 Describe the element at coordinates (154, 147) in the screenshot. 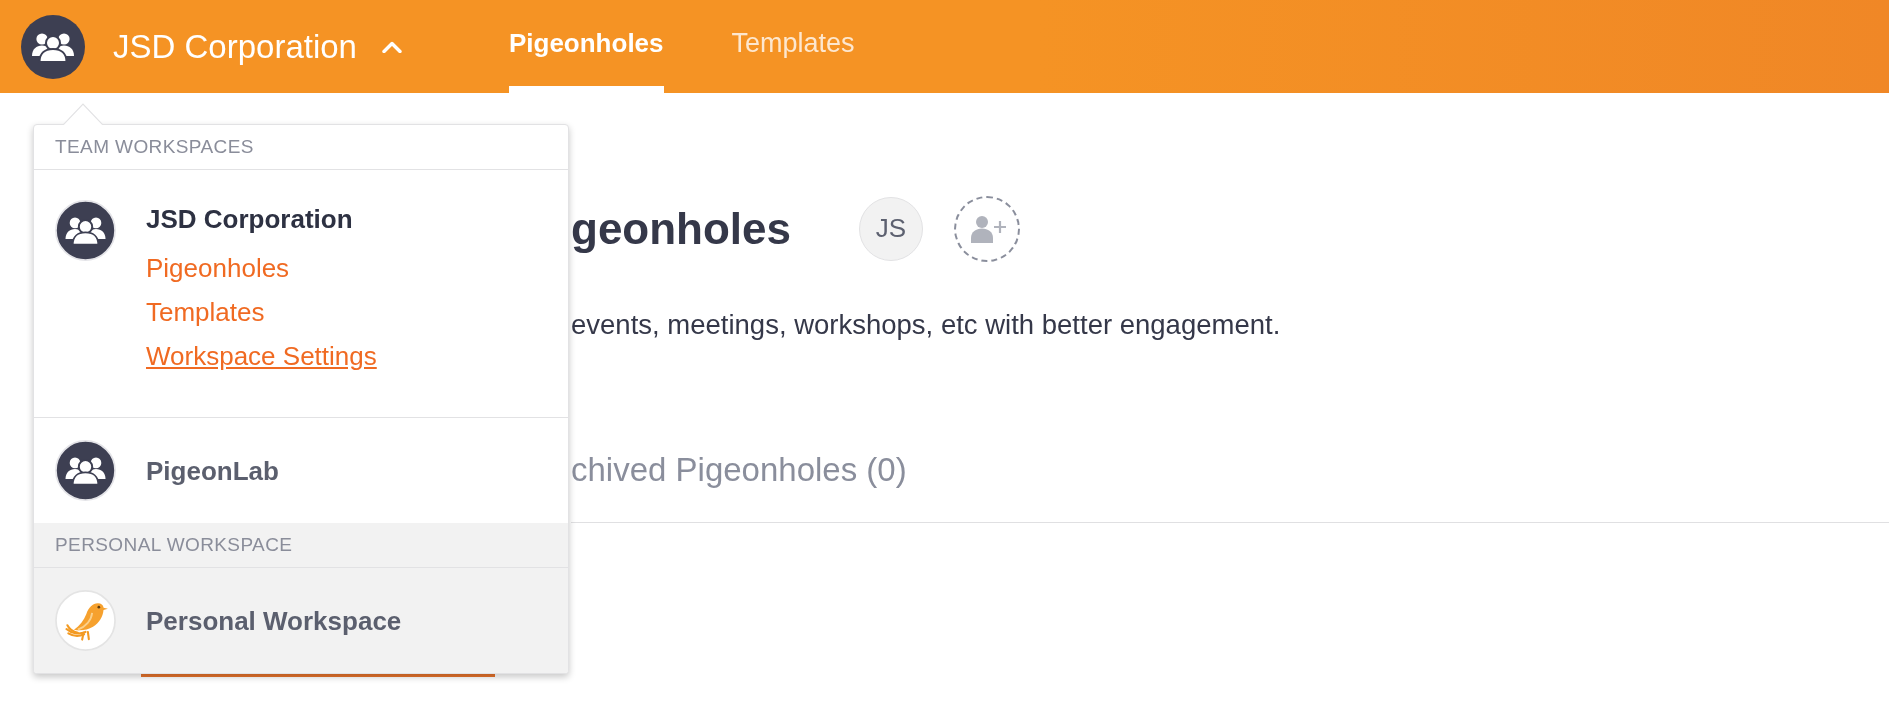

I see `section-heading: TEAM WORKSPACES` at that location.